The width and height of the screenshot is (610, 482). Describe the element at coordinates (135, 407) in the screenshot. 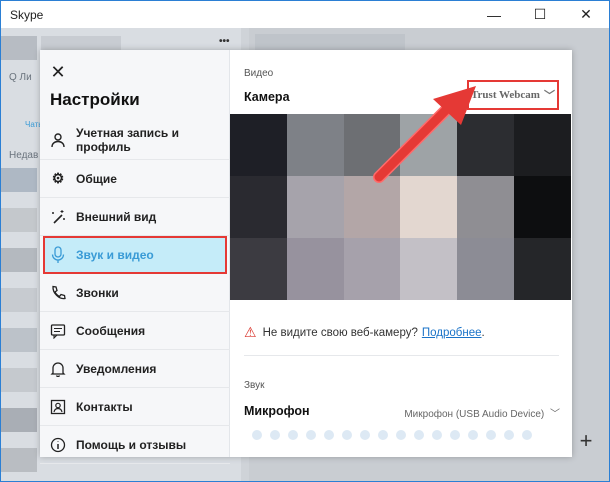

I see `nav-item-contacts: Контакты` at that location.